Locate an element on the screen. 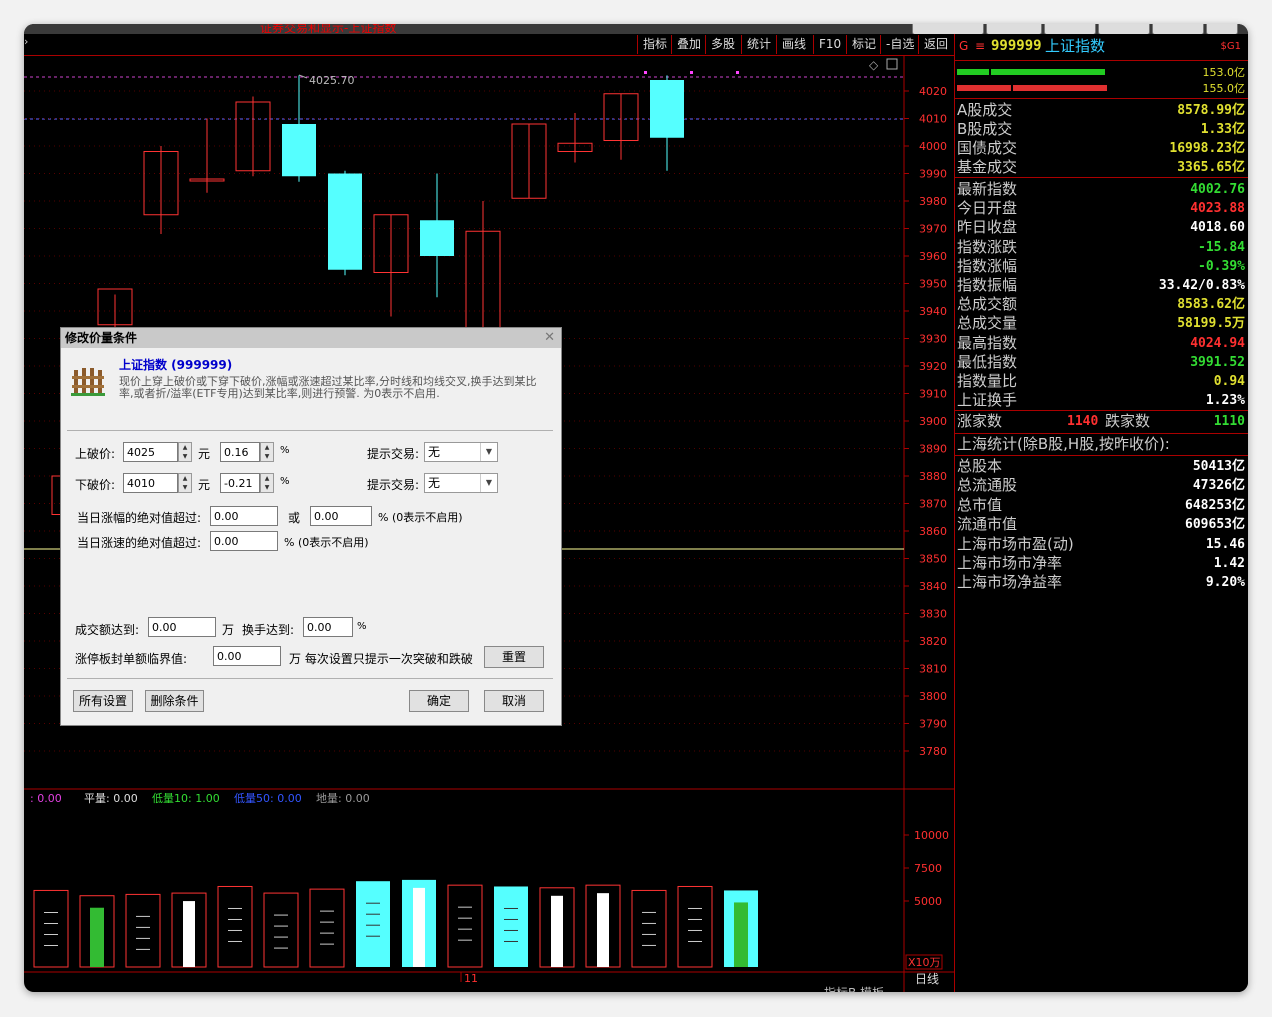 This screenshot has height=1017, width=1272. market-stat-value: 609653亿 is located at coordinates (1215, 525).